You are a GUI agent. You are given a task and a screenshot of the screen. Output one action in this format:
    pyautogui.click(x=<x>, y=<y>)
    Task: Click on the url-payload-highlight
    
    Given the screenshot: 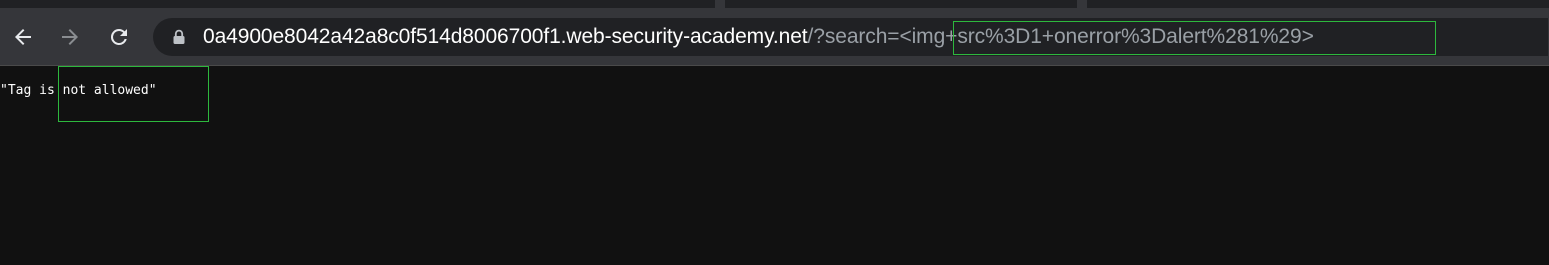 What is the action you would take?
    pyautogui.click(x=1194, y=38)
    